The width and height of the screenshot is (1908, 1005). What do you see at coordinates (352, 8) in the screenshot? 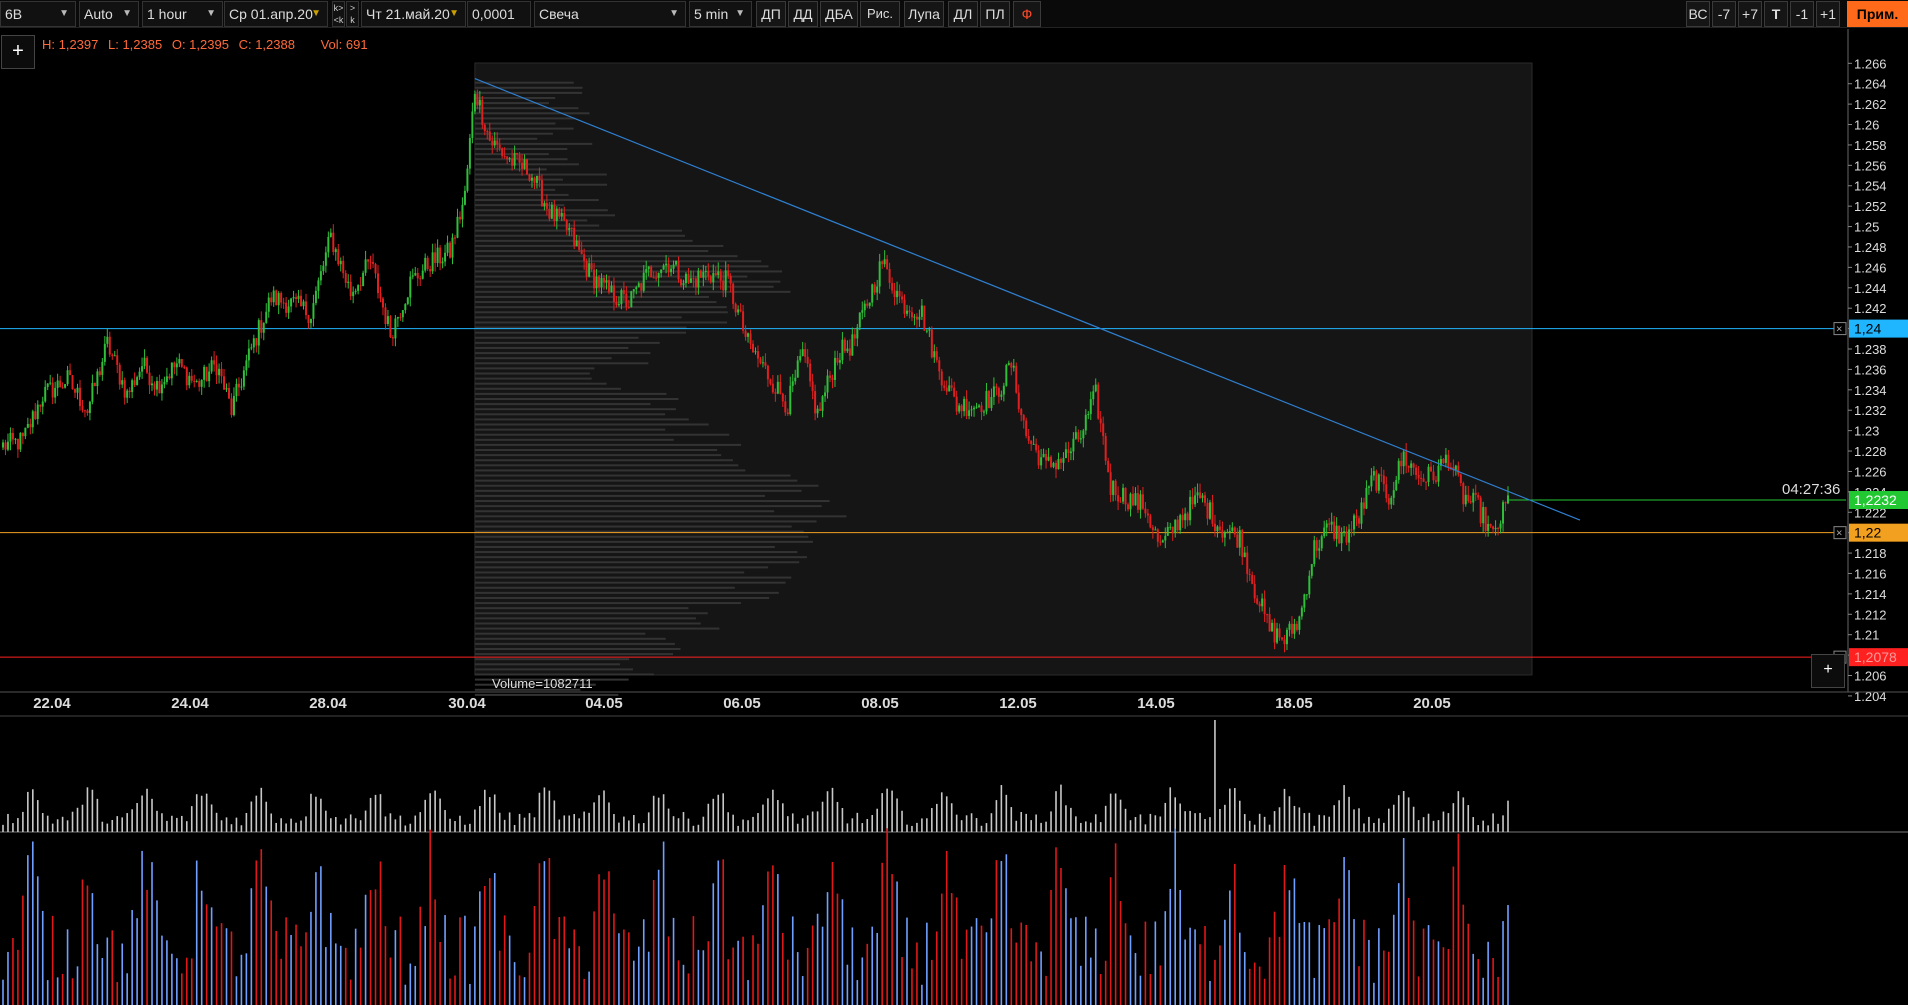
I see `step-forward-icon: >` at bounding box center [352, 8].